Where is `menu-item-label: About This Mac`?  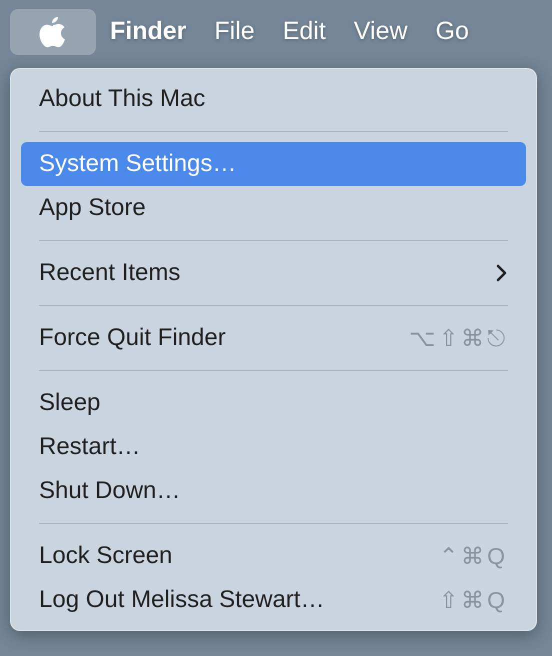
menu-item-label: About This Mac is located at coordinates (122, 99).